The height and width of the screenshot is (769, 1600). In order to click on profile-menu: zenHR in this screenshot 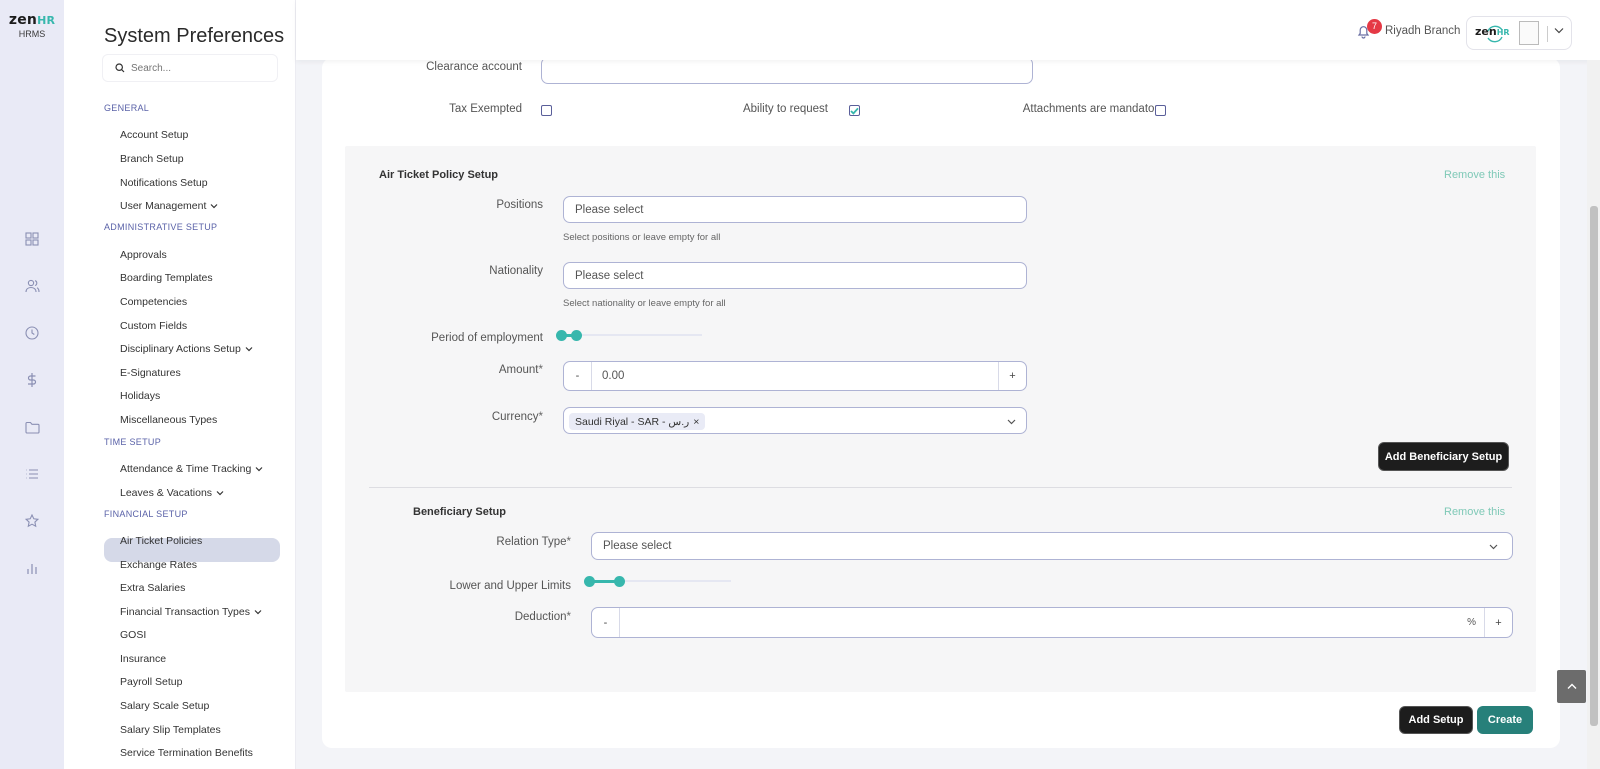, I will do `click(1519, 33)`.